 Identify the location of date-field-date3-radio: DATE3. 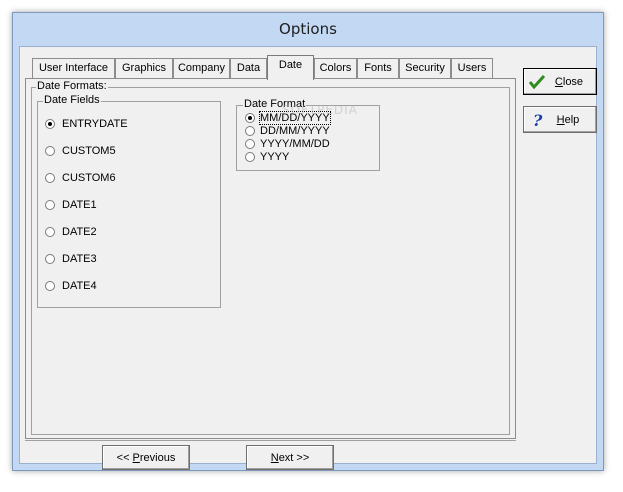
(71, 259).